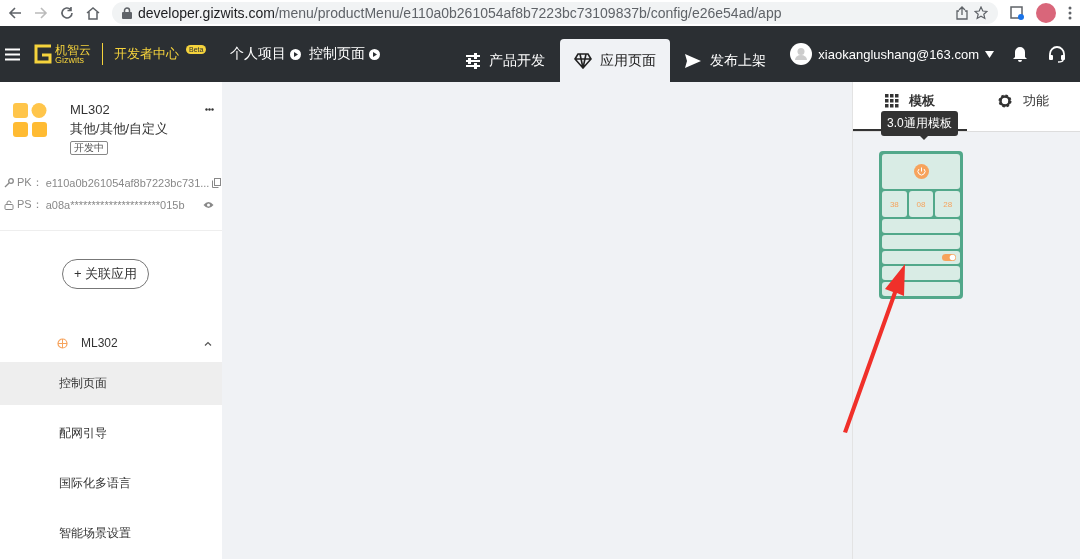 Image resolution: width=1080 pixels, height=559 pixels. Describe the element at coordinates (115, 204) in the screenshot. I see `ps-value: a08a*********************015b` at that location.